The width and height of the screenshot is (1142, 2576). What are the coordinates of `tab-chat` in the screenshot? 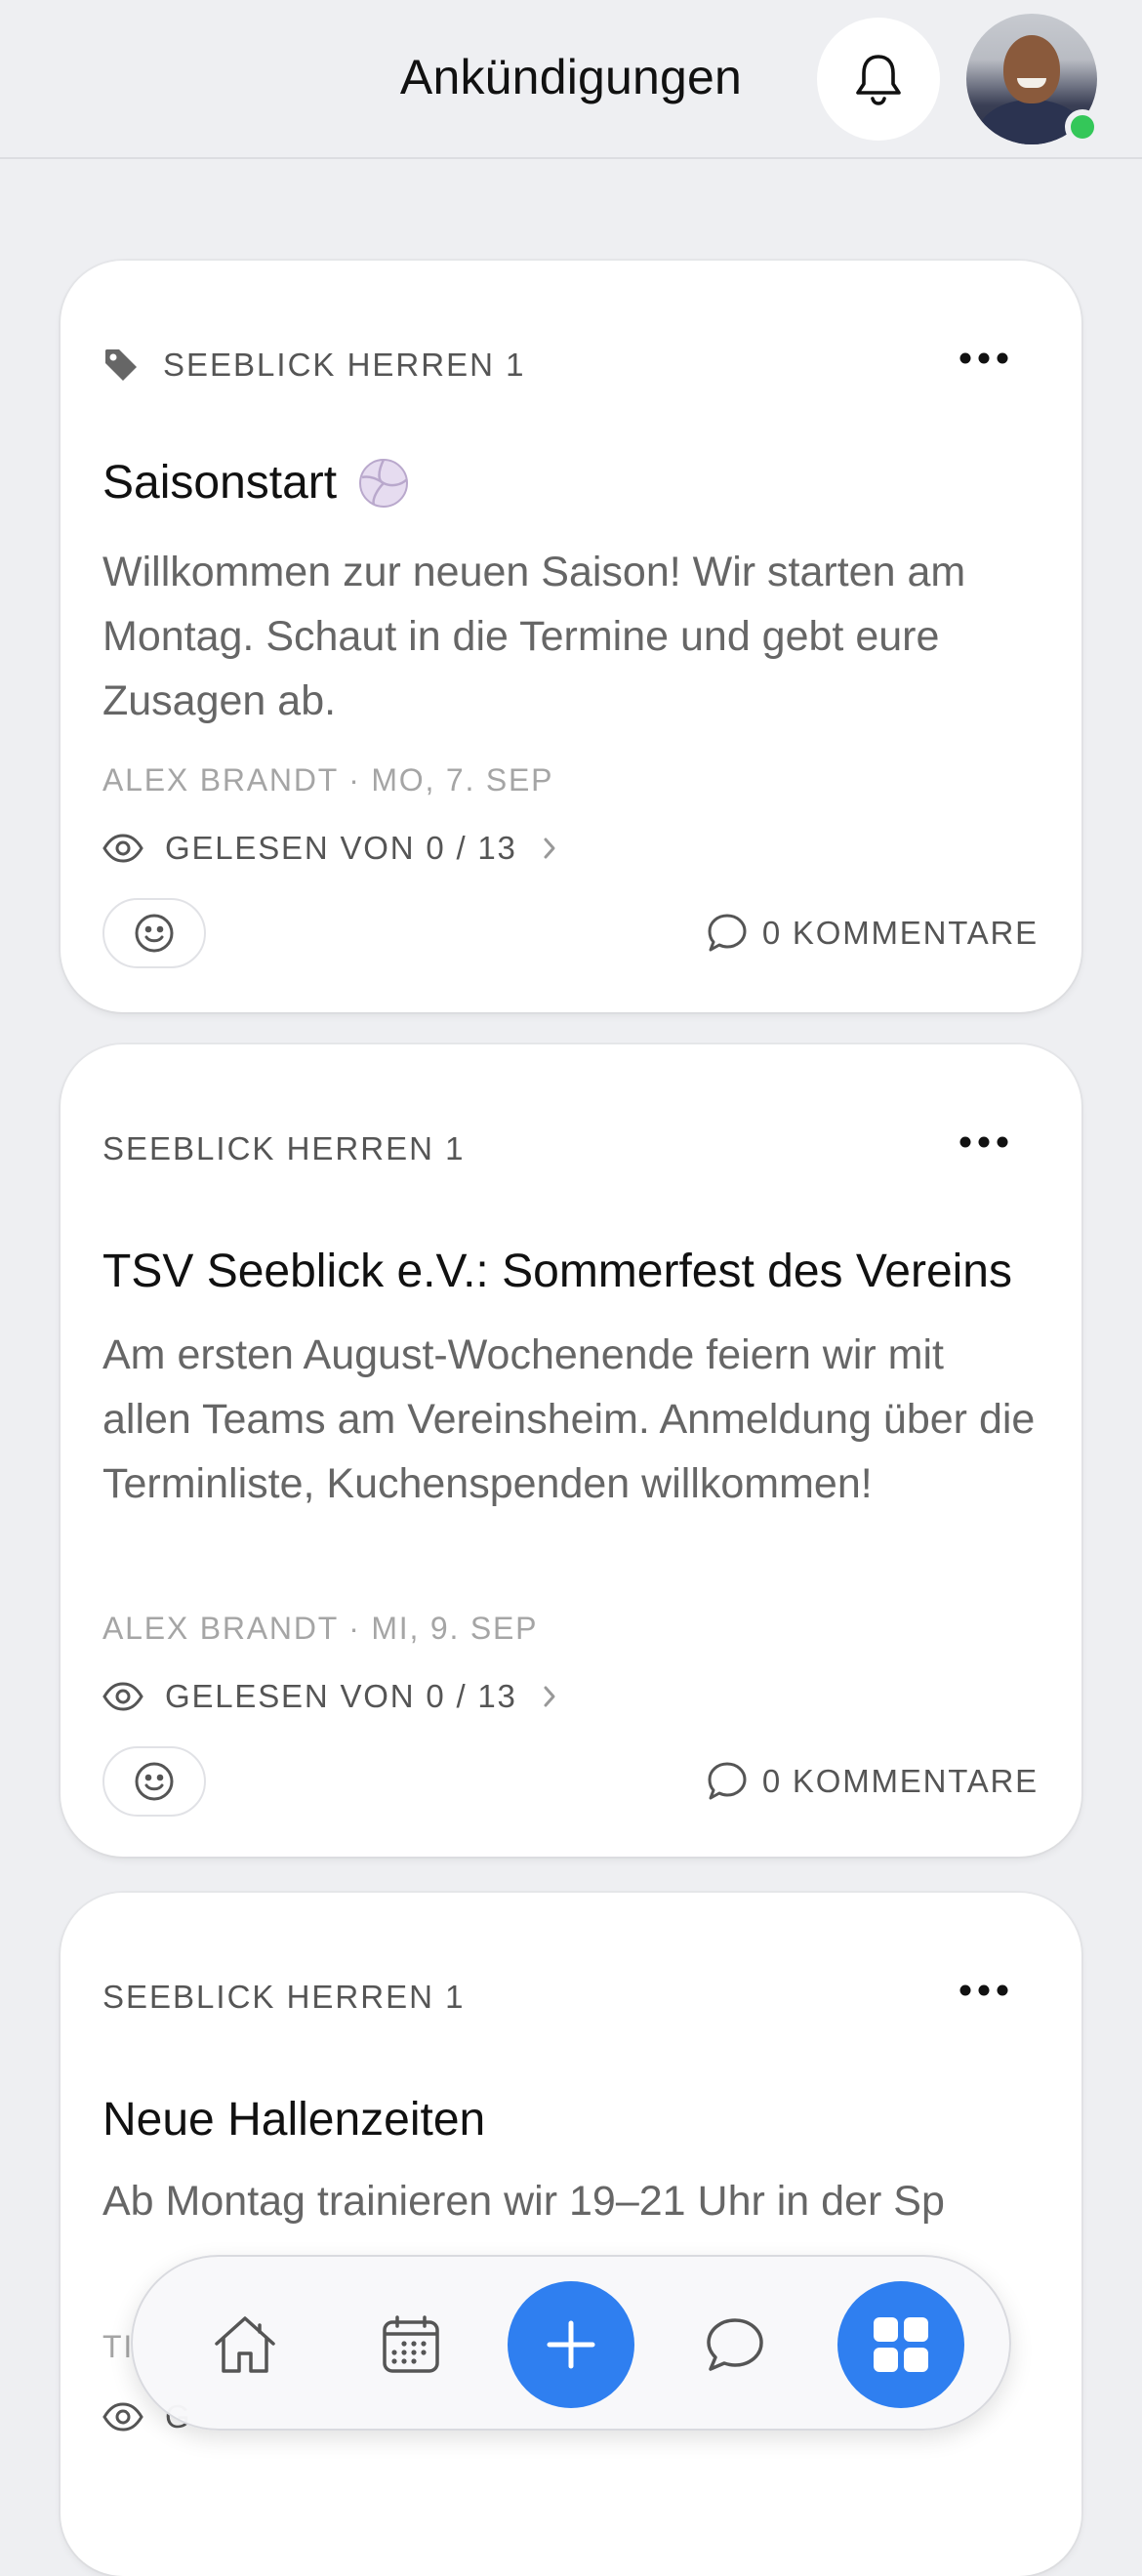 It's located at (735, 2344).